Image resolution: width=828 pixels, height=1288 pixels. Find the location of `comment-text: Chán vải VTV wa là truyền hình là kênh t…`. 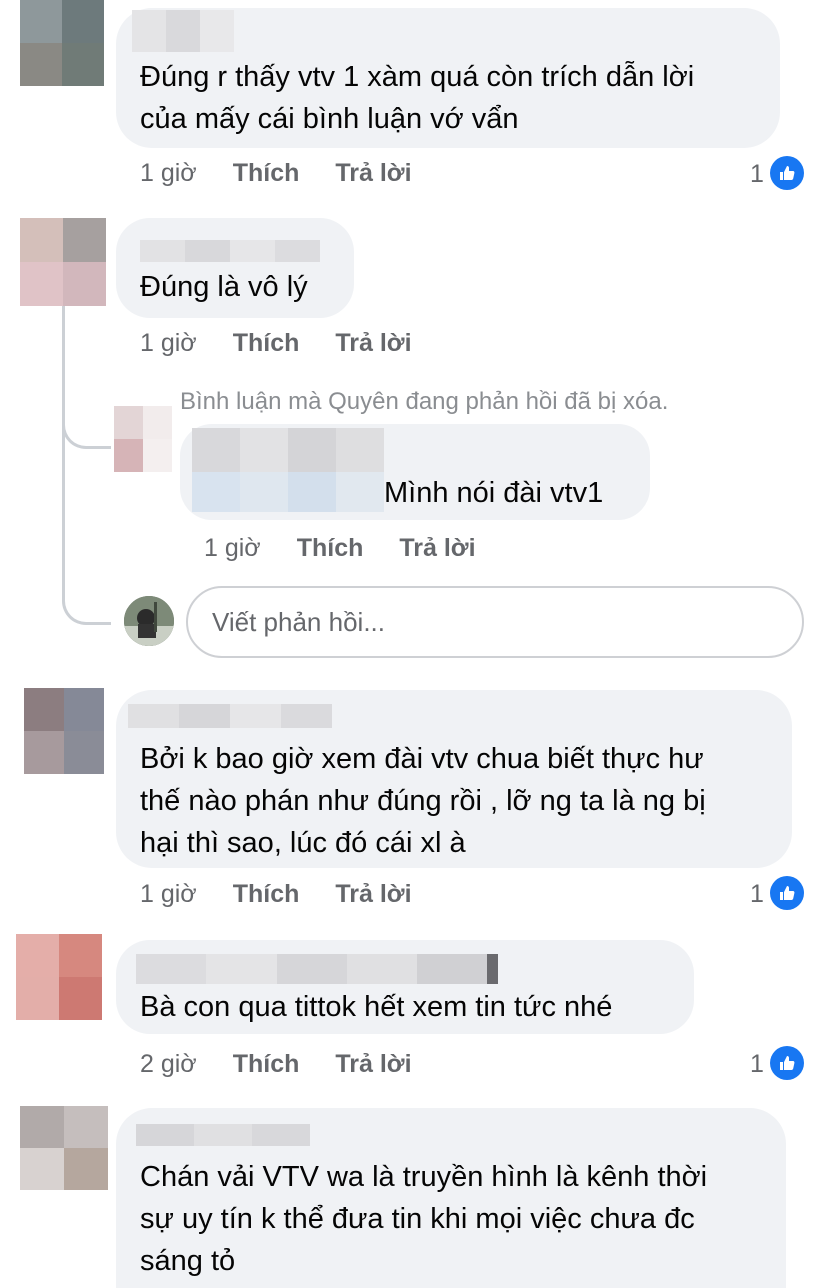

comment-text: Chán vải VTV wa là truyền hình là kênh t… is located at coordinates (424, 1219).